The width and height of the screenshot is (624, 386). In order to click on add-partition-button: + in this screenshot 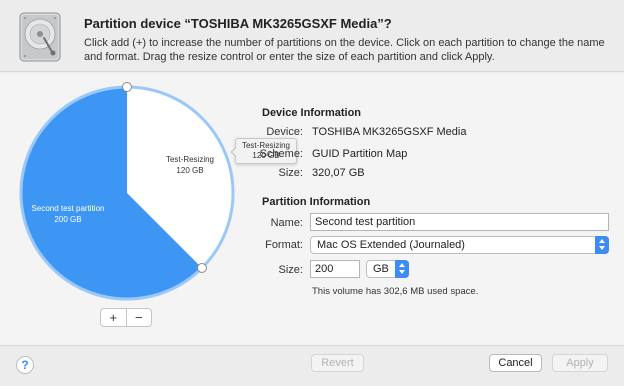, I will do `click(113, 317)`.